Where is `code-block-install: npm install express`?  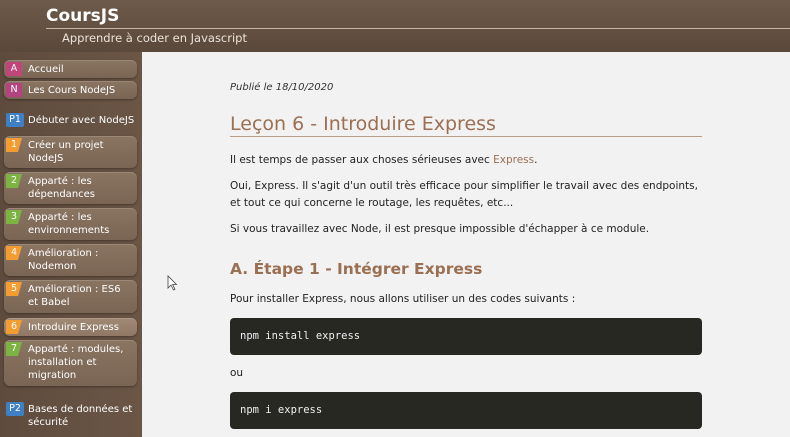 code-block-install: npm install express is located at coordinates (466, 336).